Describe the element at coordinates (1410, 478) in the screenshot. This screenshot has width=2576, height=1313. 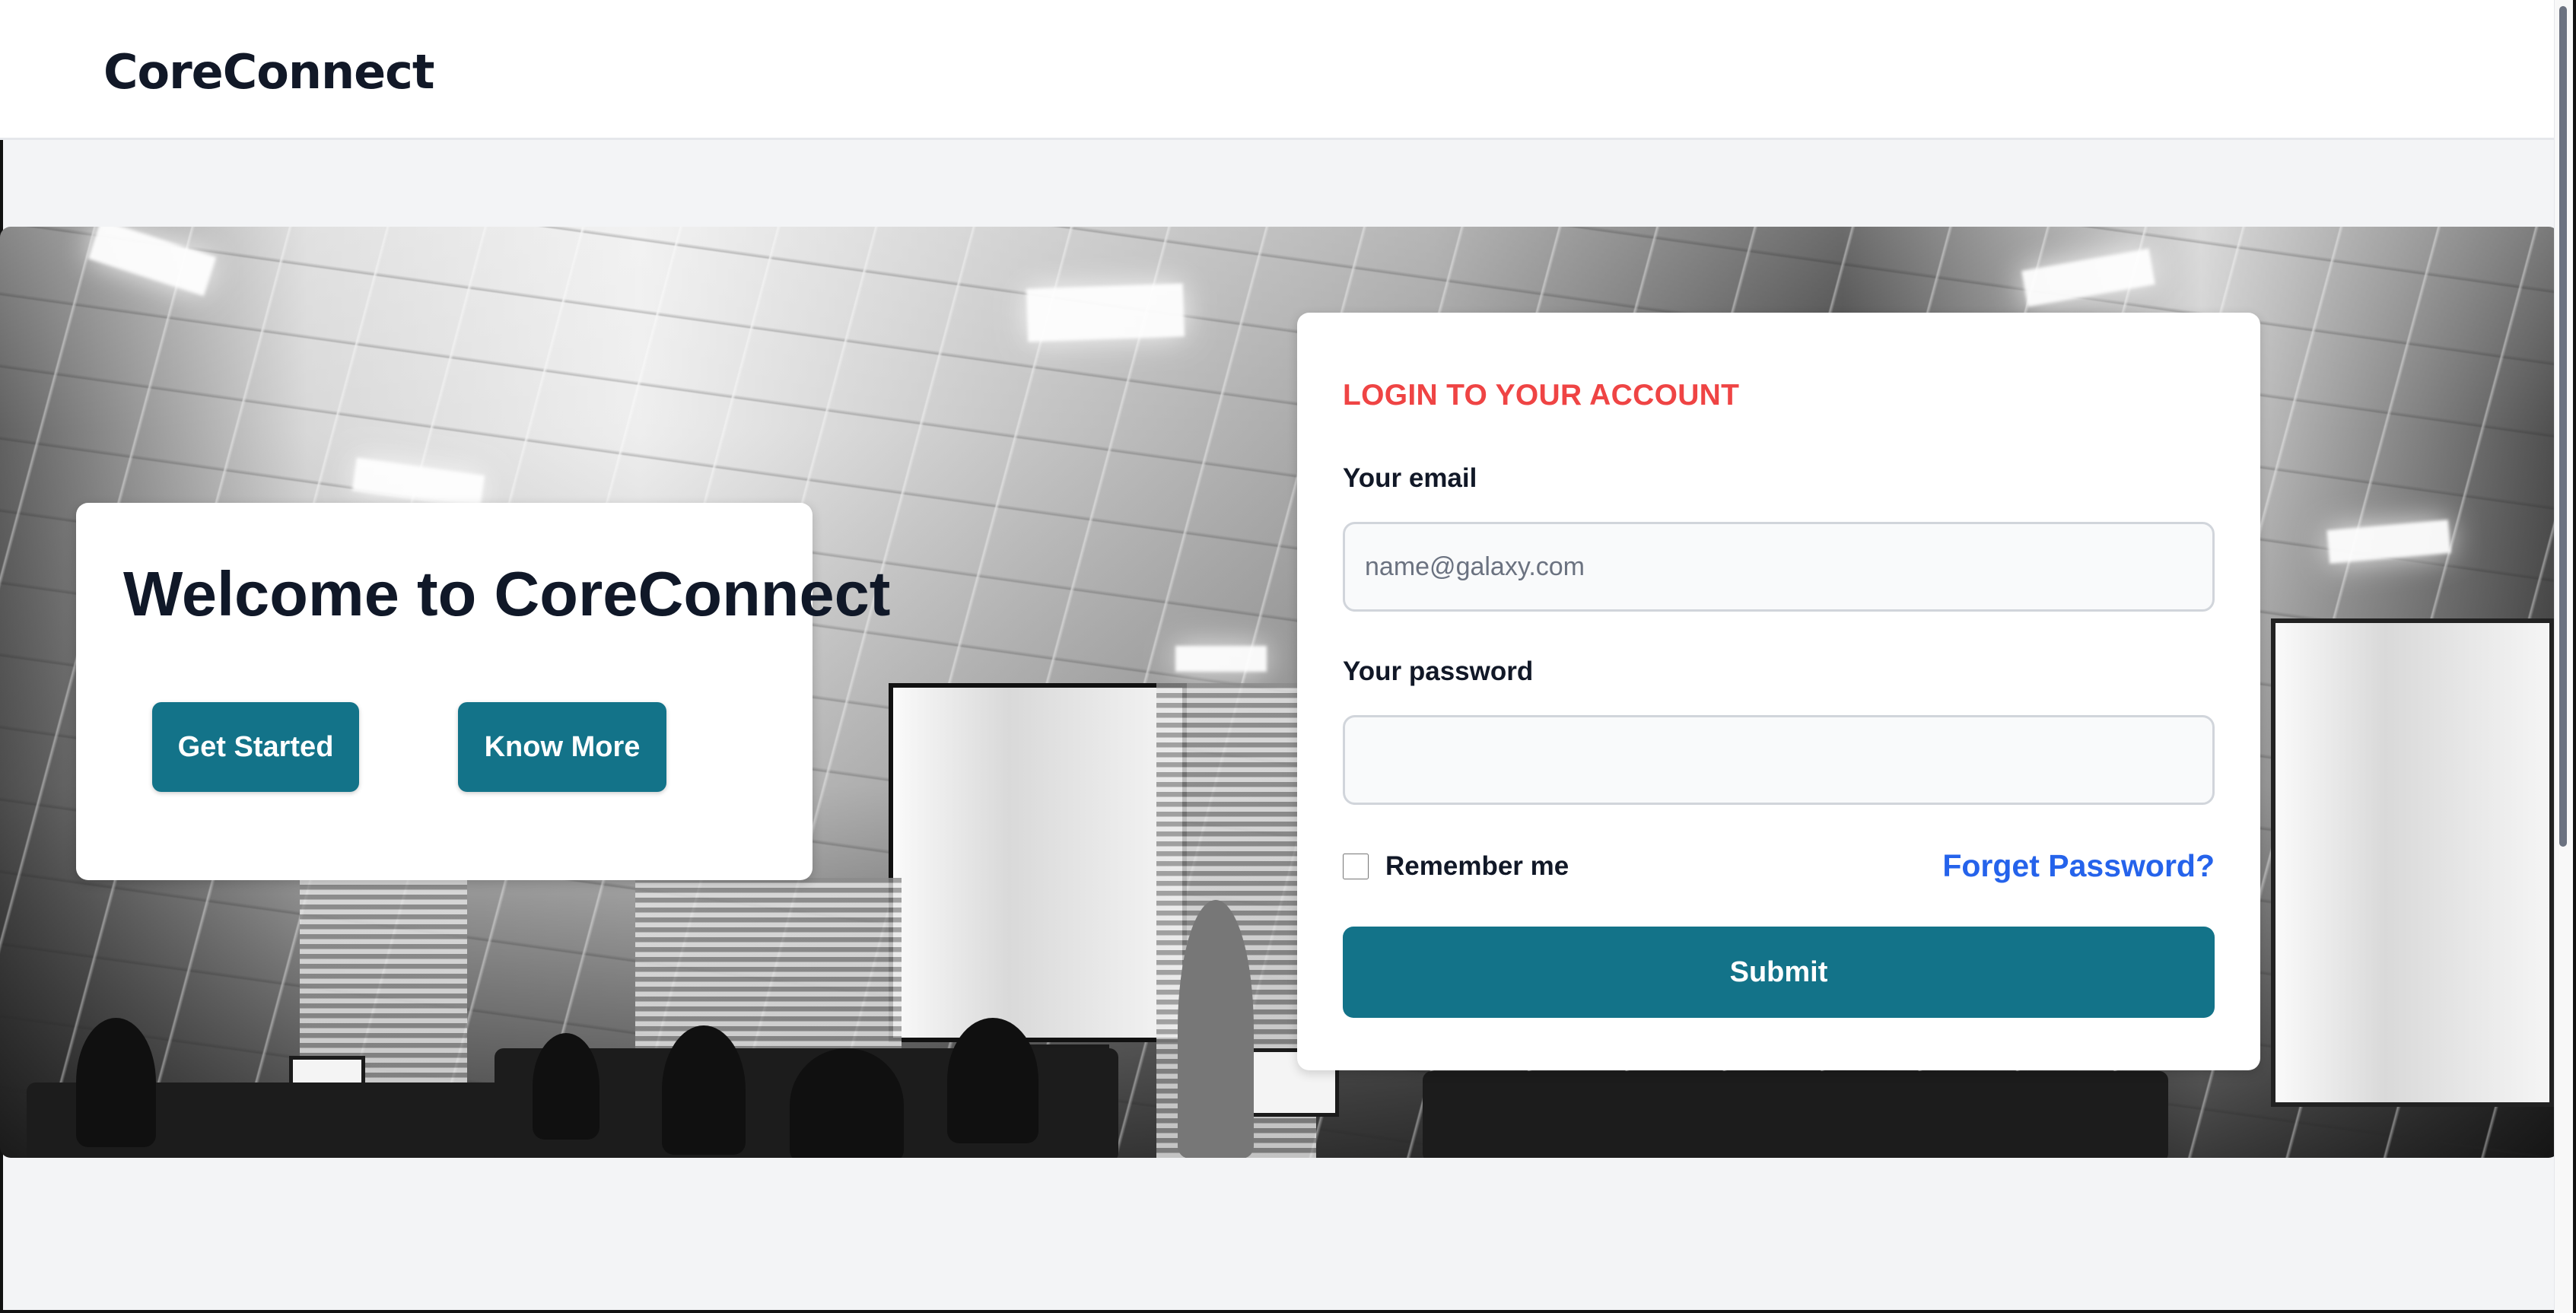
I see `email-label: Your email` at that location.